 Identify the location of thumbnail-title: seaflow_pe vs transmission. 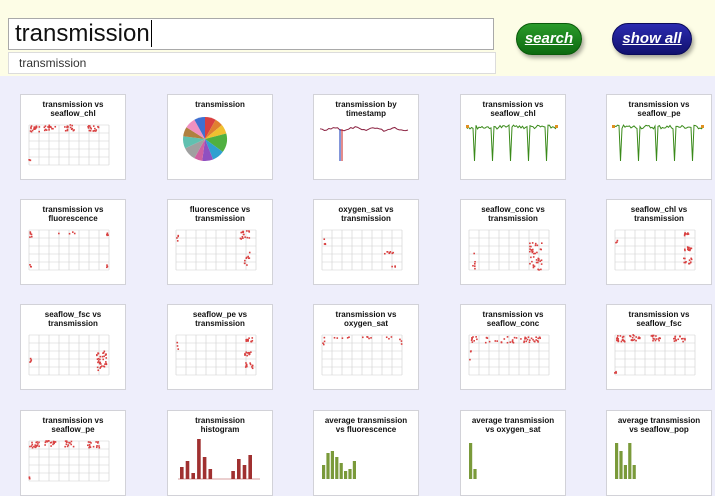
(220, 319).